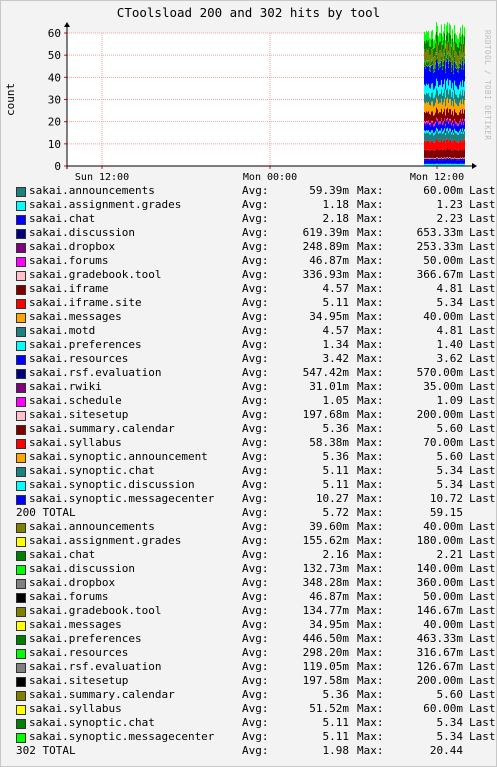 The image size is (497, 767). I want to click on legend-max-value: 5.60, so click(450, 694).